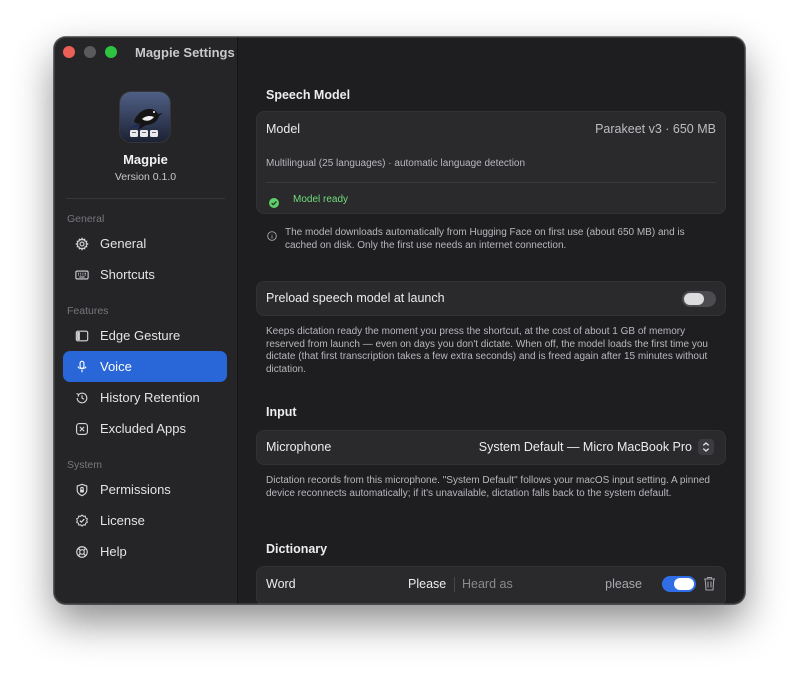 Image resolution: width=800 pixels, height=677 pixels. I want to click on up-down-chevron-icon, so click(706, 447).